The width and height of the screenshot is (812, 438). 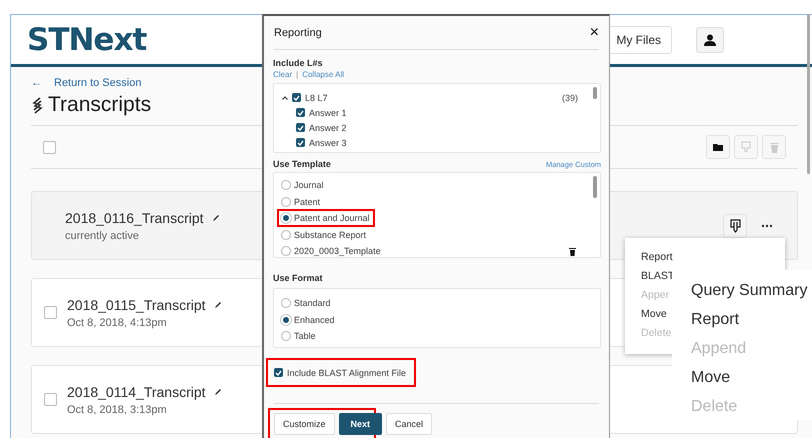 I want to click on transcript-date: Oct 8, 2018, 3:13pm, so click(x=117, y=410).